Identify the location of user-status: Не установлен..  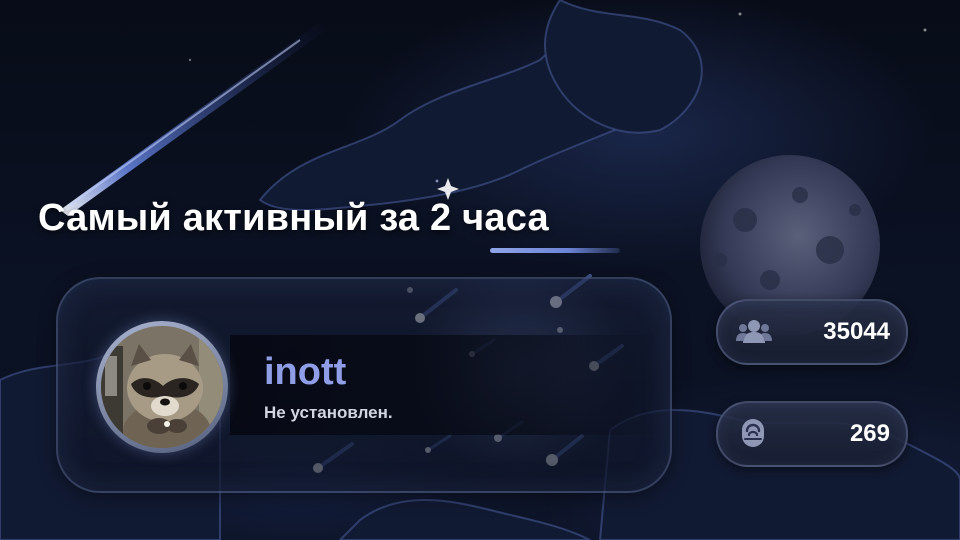
(328, 412).